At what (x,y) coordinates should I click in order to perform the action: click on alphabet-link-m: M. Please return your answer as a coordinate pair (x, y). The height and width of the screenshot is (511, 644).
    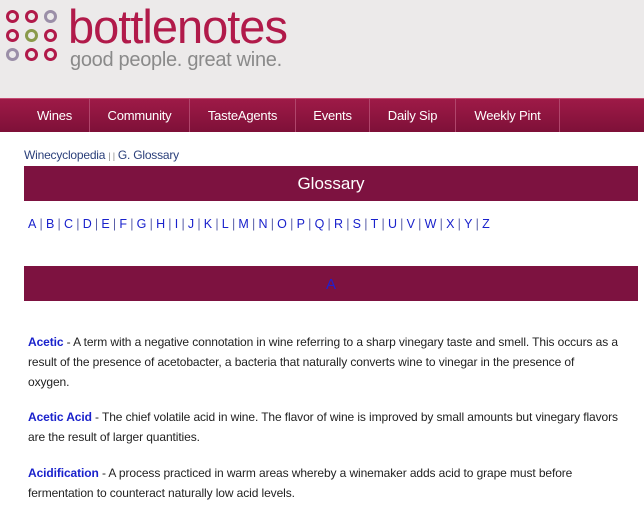
    Looking at the image, I should click on (243, 224).